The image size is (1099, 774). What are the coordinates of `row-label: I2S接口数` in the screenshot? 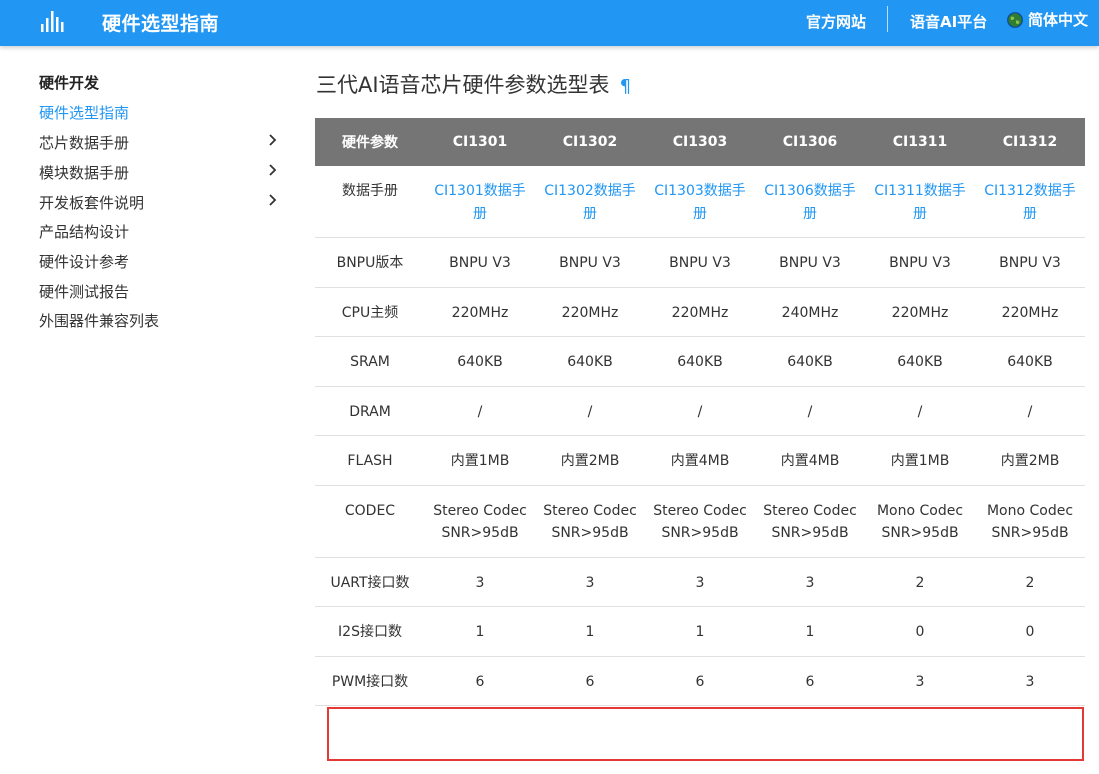 It's located at (370, 631).